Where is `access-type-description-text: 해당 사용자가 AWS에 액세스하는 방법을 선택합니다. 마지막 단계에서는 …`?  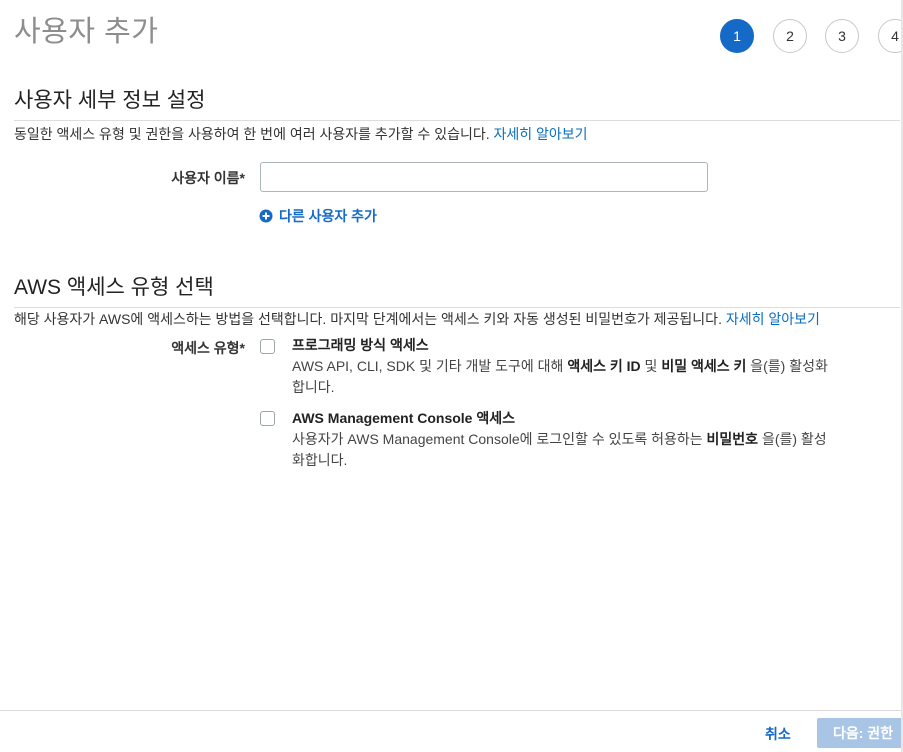 access-type-description-text: 해당 사용자가 AWS에 액세스하는 방법을 선택합니다. 마지막 단계에서는 … is located at coordinates (368, 319).